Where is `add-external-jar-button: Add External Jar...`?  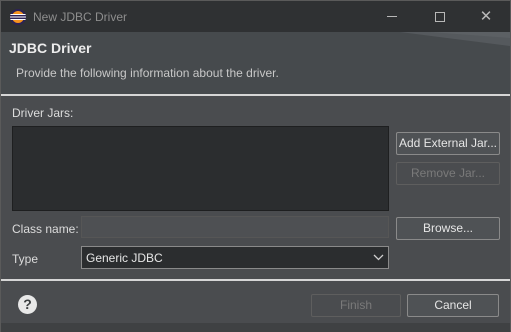
add-external-jar-button: Add External Jar... is located at coordinates (448, 143).